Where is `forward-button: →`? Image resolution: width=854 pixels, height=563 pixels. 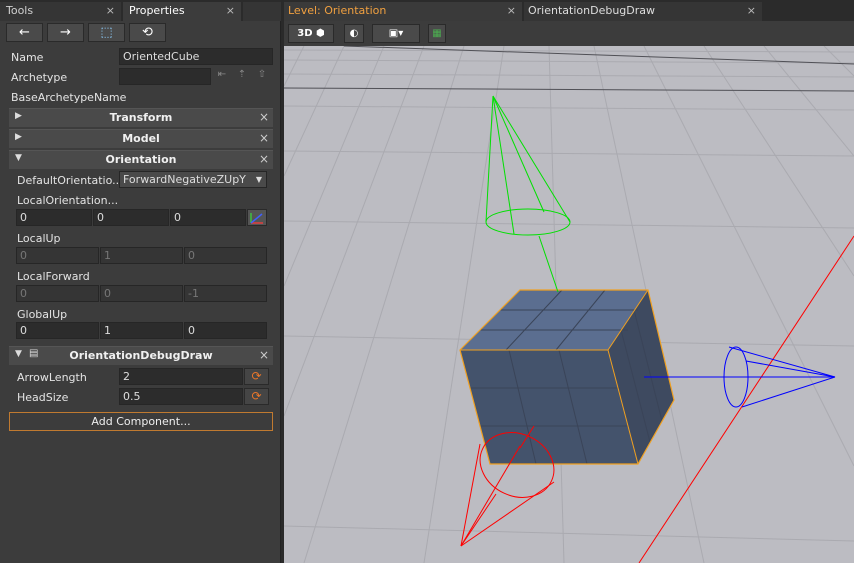
forward-button: → is located at coordinates (65, 32).